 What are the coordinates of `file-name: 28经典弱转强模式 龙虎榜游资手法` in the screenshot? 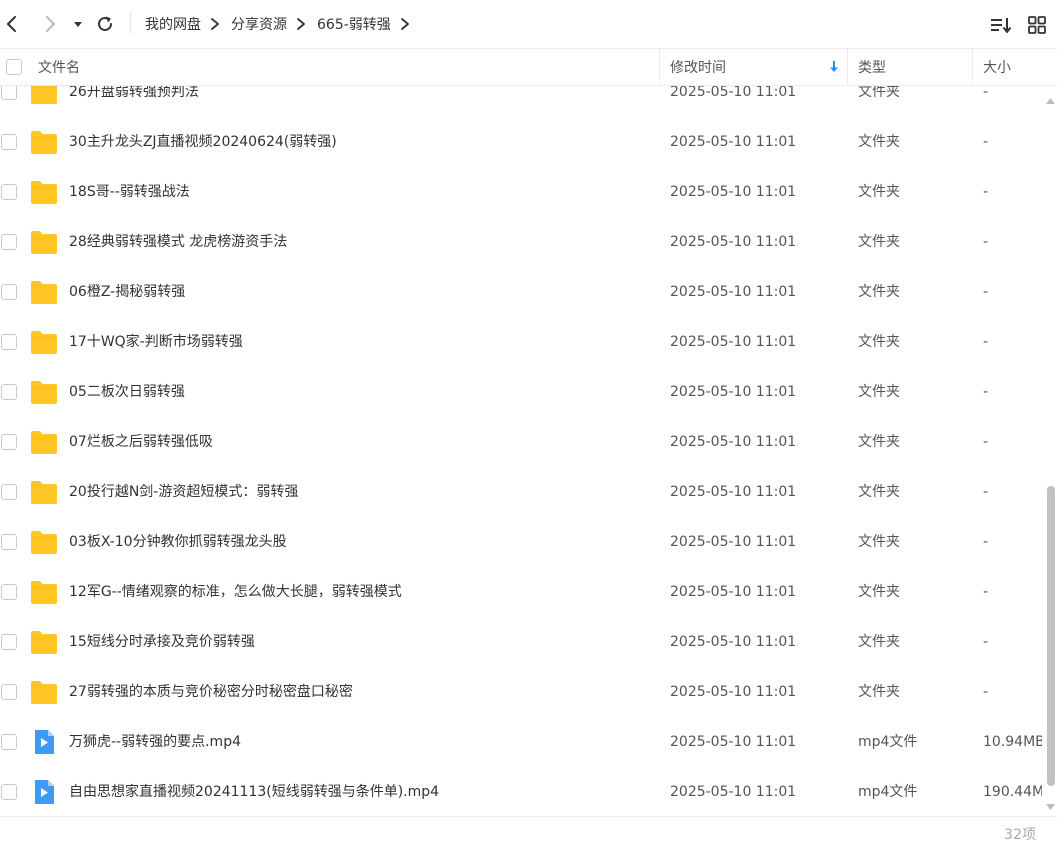 It's located at (178, 242).